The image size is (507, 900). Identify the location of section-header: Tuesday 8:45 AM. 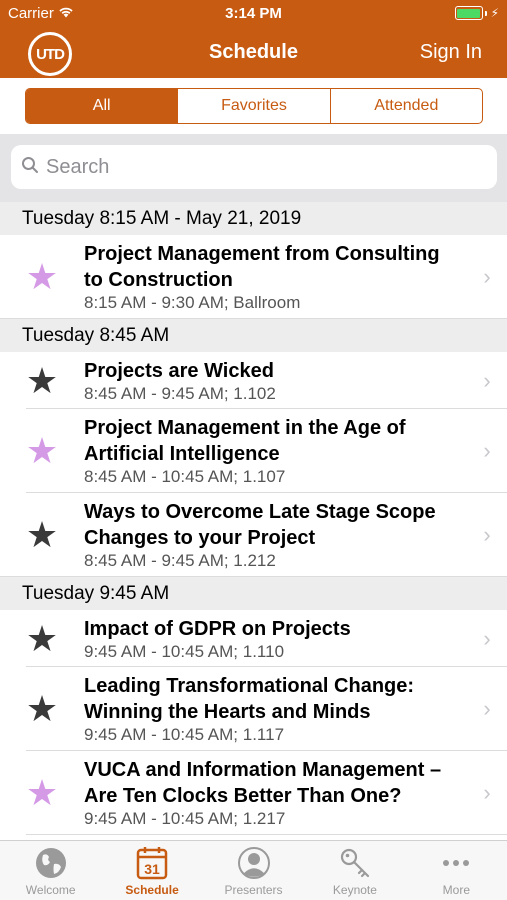
(253, 335).